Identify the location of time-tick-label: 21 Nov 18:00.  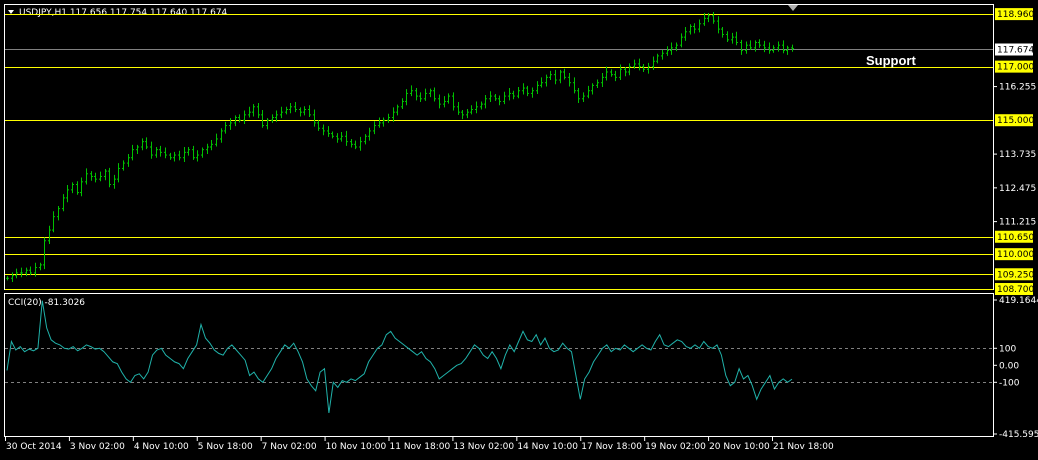
(803, 447).